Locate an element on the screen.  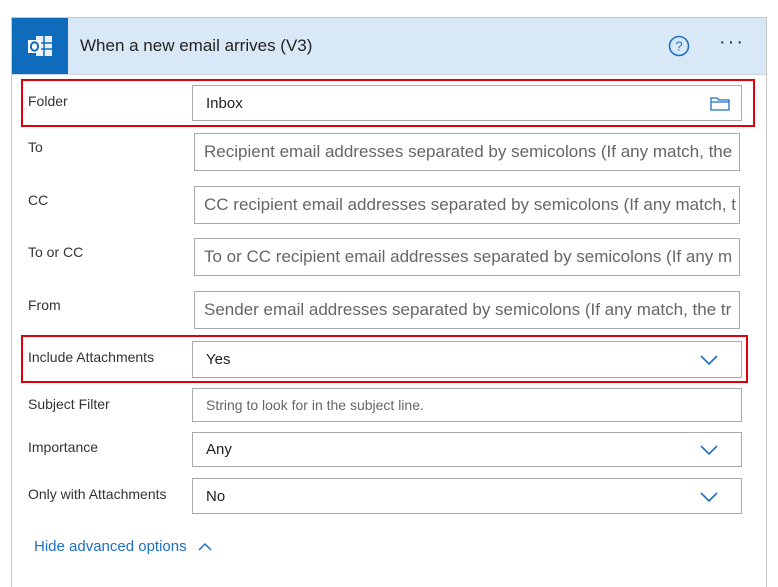
subject-filter-label: Subject Filter is located at coordinates (69, 404).